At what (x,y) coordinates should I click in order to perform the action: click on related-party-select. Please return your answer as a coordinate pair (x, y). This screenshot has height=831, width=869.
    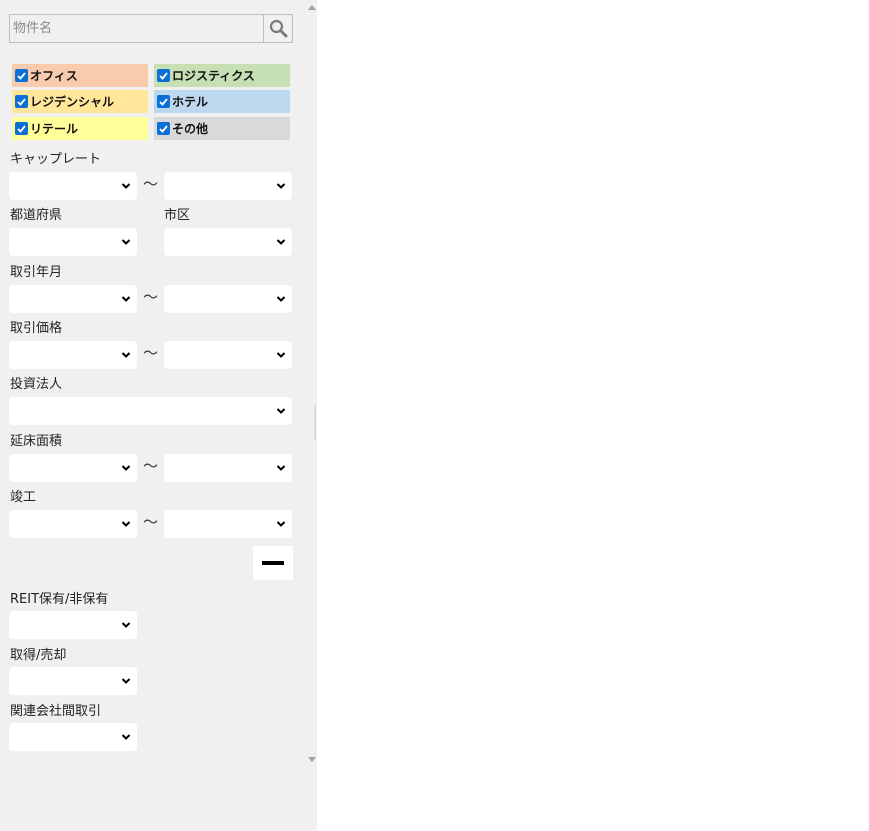
    Looking at the image, I should click on (73, 737).